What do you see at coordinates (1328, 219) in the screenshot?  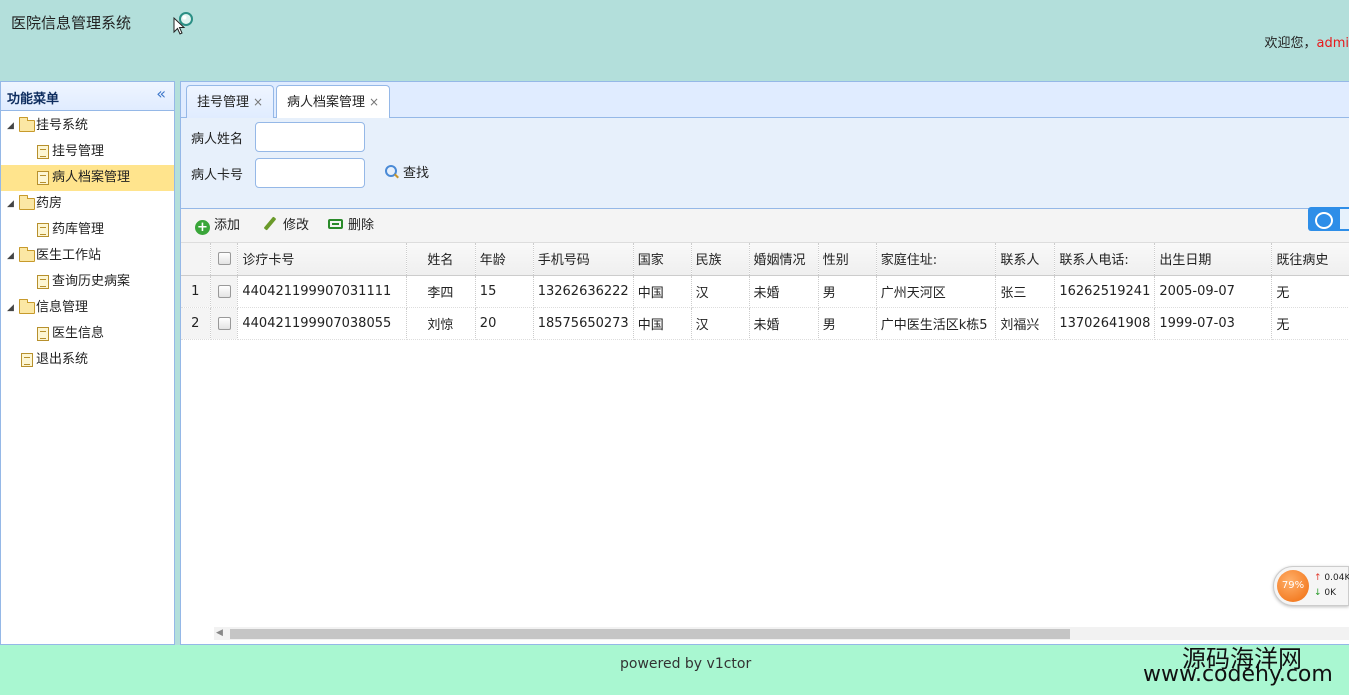 I see `baidu-tool-icon` at bounding box center [1328, 219].